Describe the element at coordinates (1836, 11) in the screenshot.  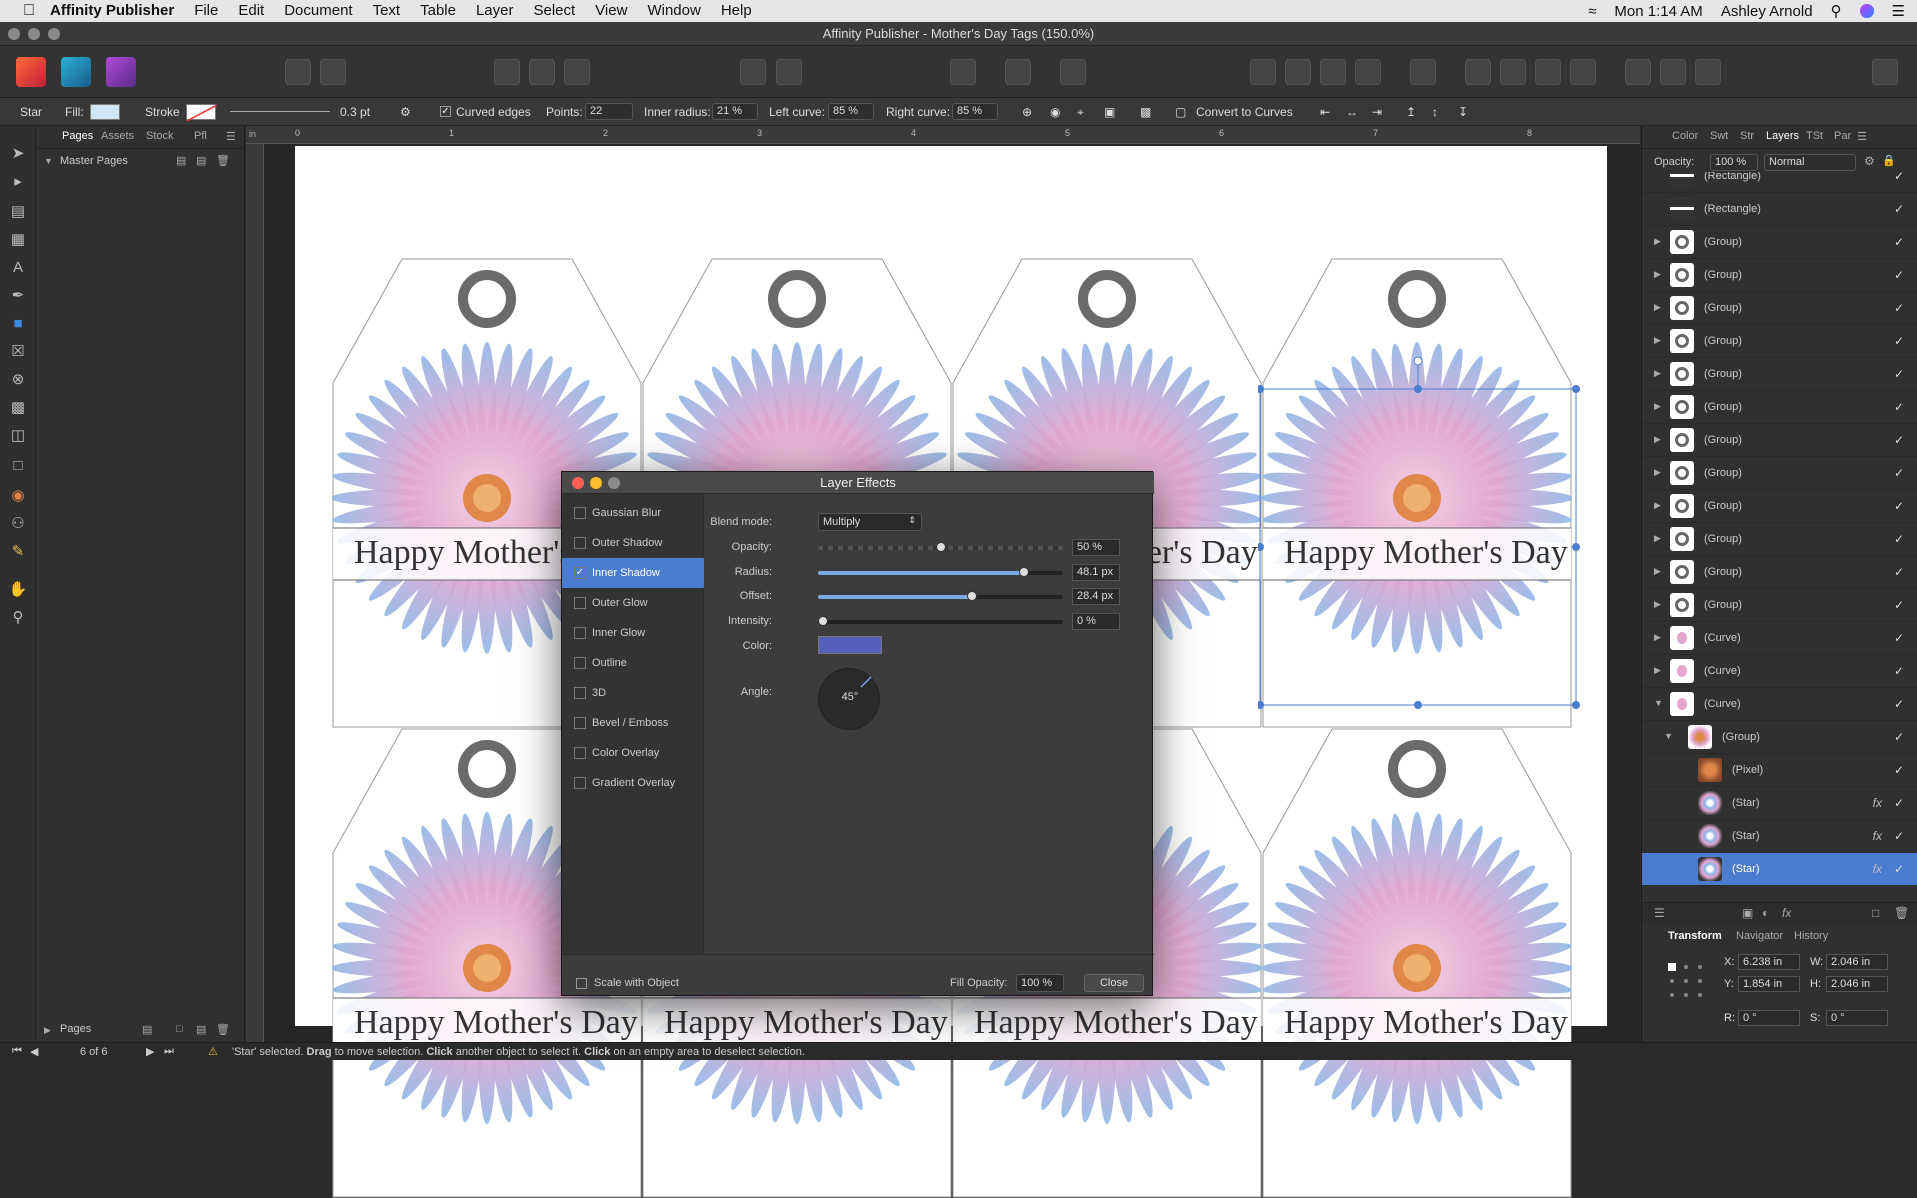
I see `spotlight-icon: ⚲` at that location.